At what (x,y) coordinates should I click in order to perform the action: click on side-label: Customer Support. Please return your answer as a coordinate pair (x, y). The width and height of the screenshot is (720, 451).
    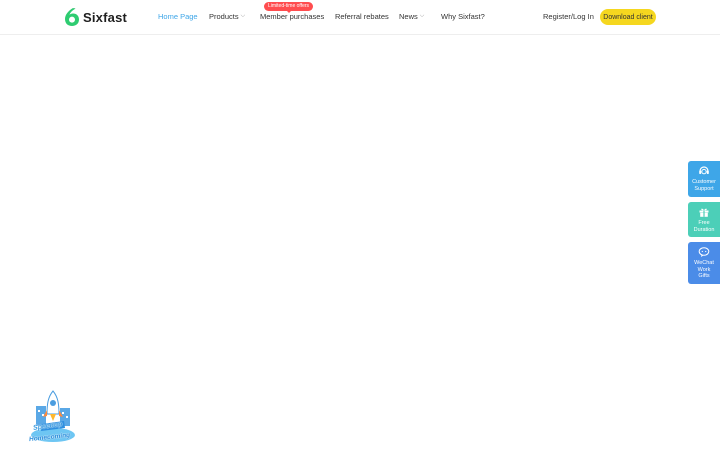
    Looking at the image, I should click on (704, 185).